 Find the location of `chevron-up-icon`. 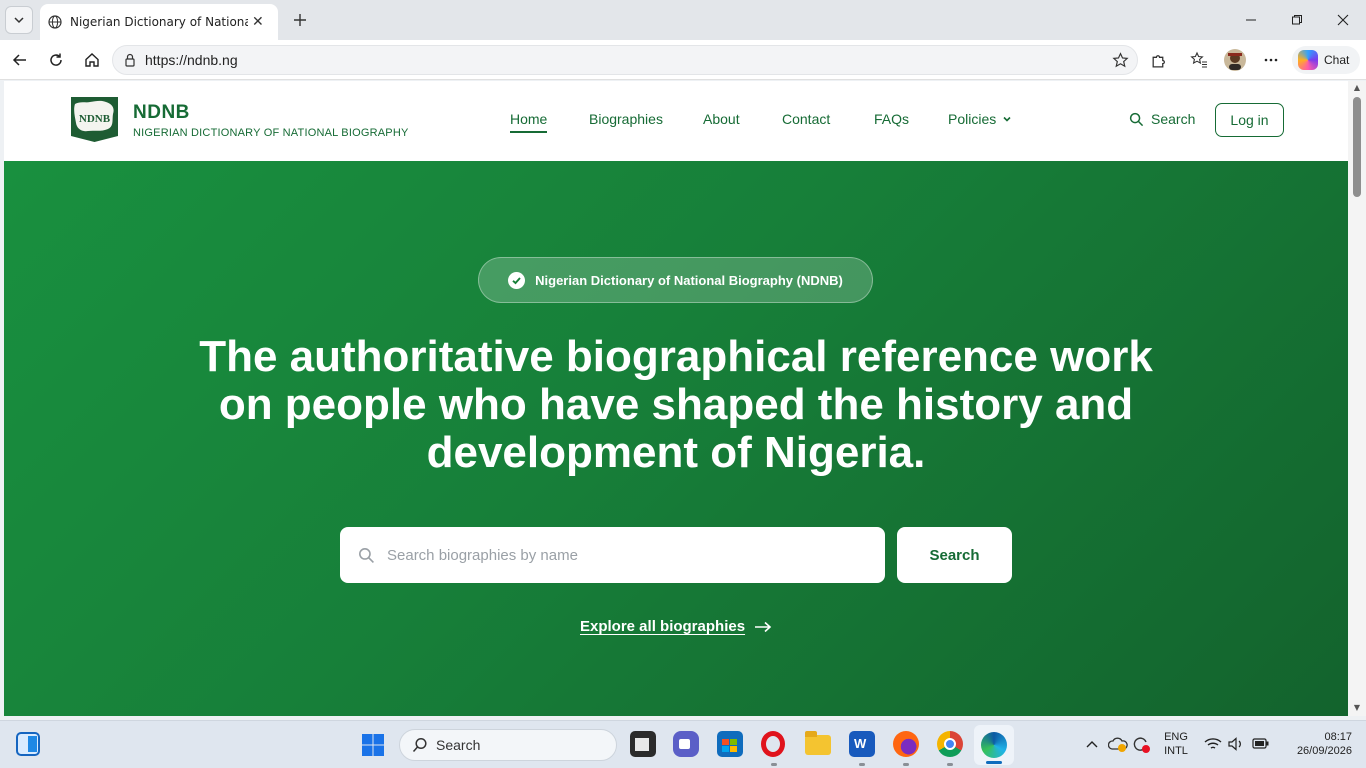

chevron-up-icon is located at coordinates (1092, 744).